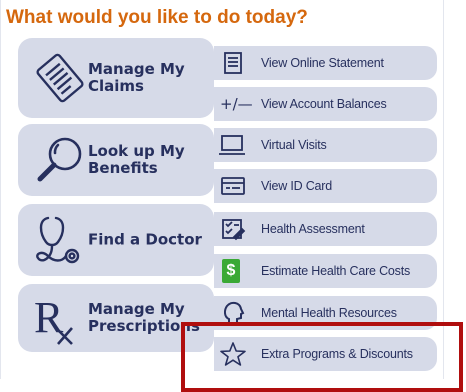 The image size is (466, 392). I want to click on page-title: What would you like to do today?, so click(157, 17).